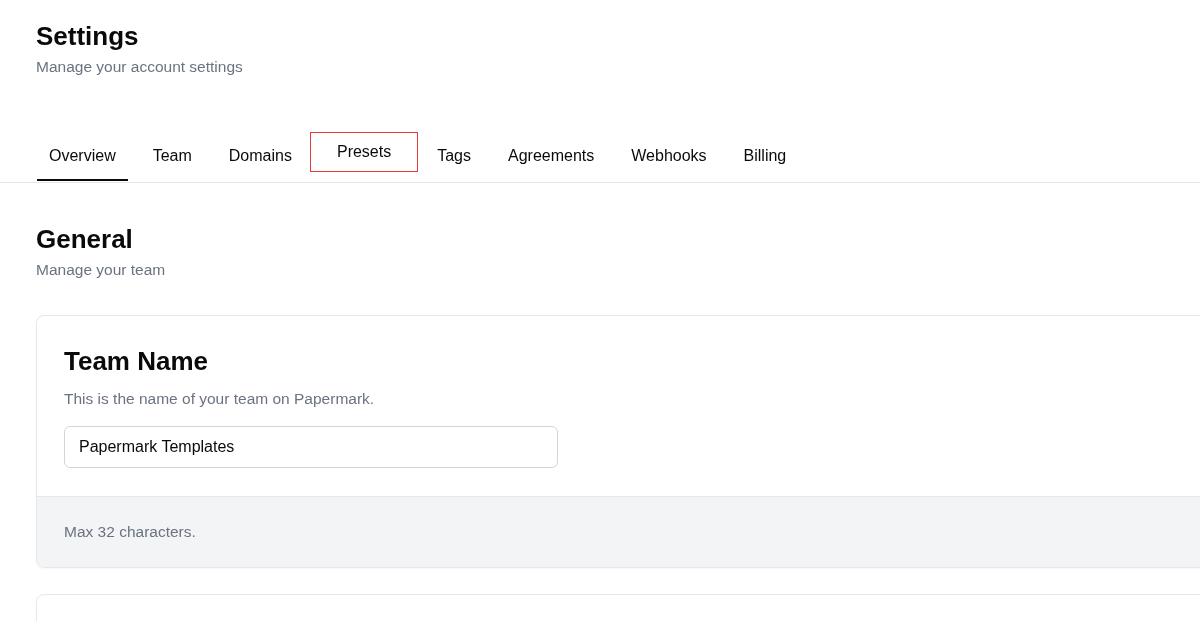 The height and width of the screenshot is (621, 1200). I want to click on footer-note: Max 32 characters., so click(130, 531).